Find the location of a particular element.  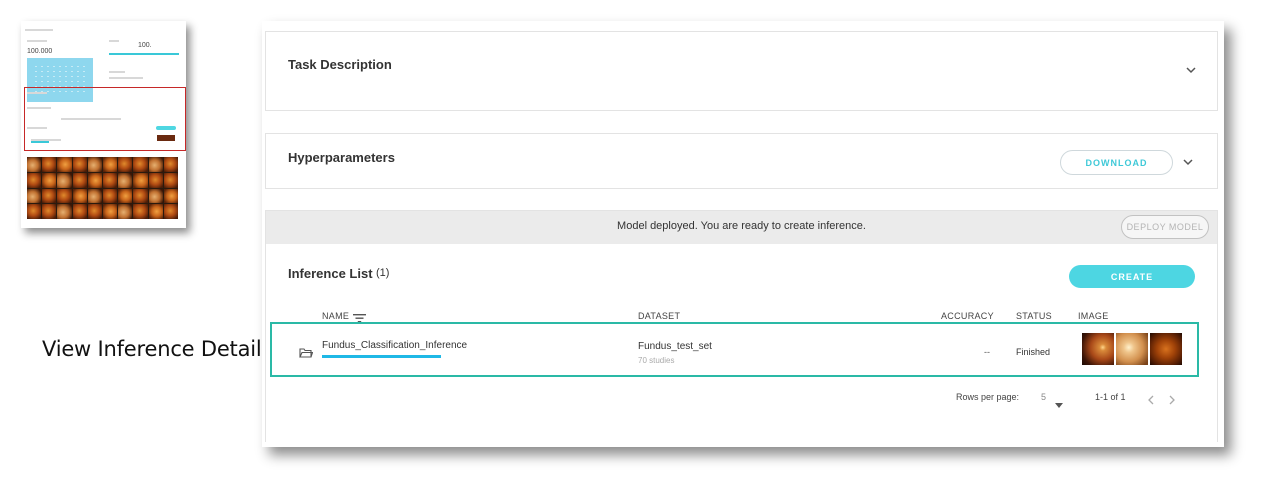

deploy-model-button: DEPLOY MODEL is located at coordinates (1165, 227).